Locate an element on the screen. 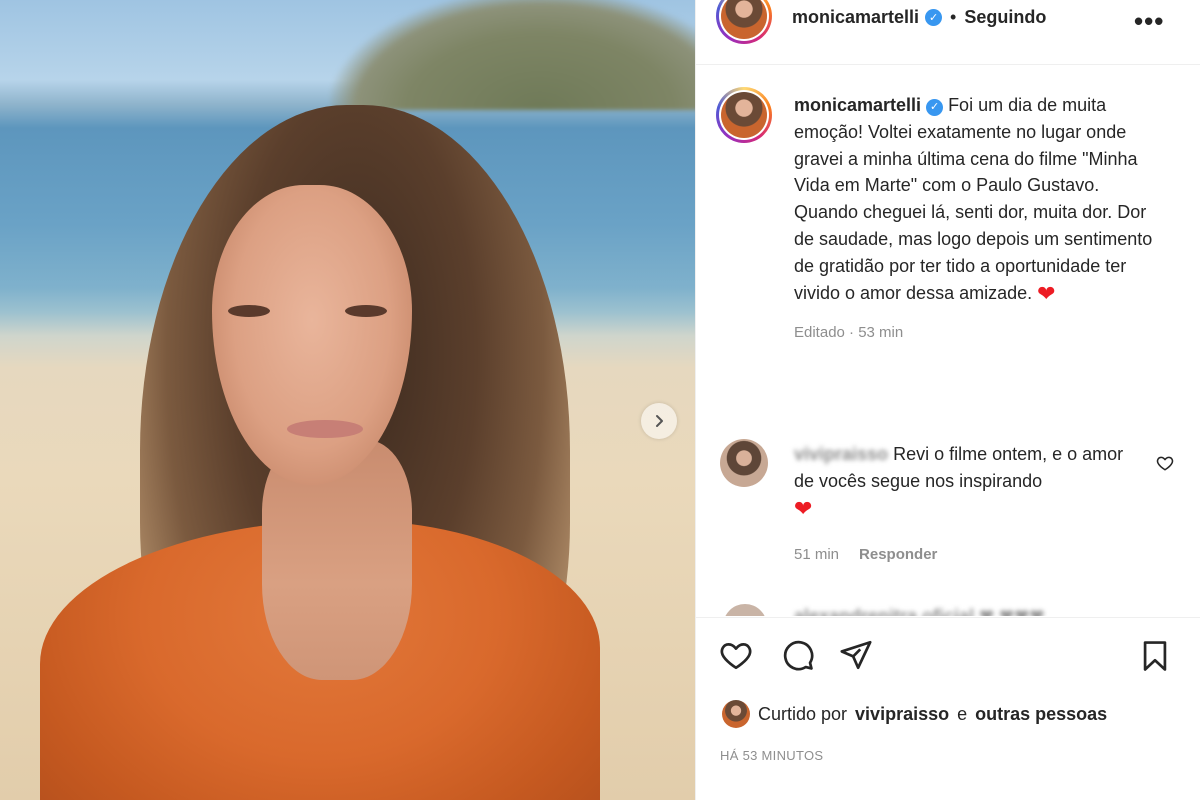  more-horizontal-icon: ••• is located at coordinates (1149, 21).